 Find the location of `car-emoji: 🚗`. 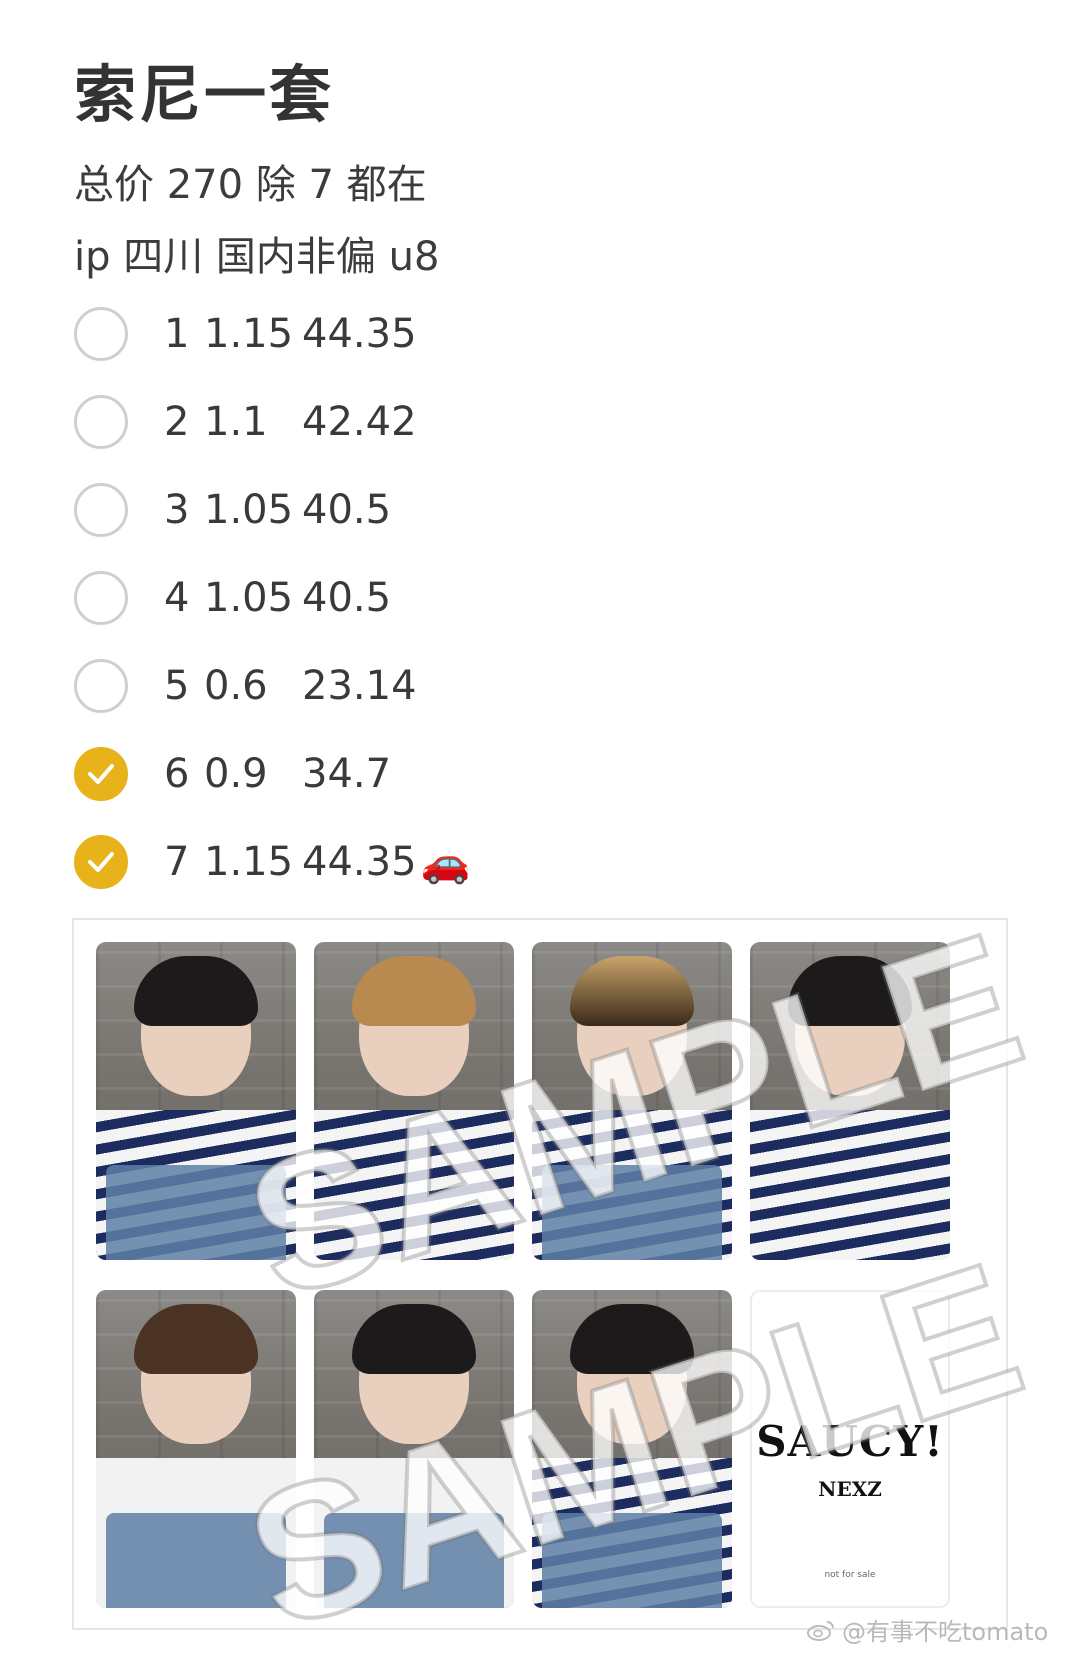

car-emoji: 🚗 is located at coordinates (445, 862).